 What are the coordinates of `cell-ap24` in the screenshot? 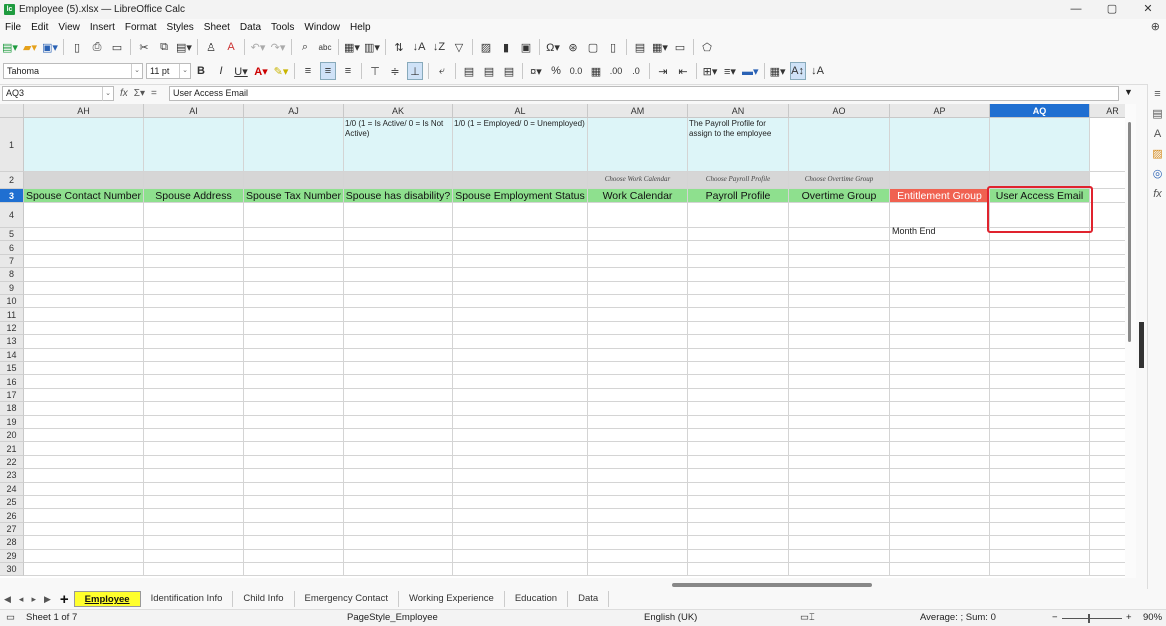 It's located at (940, 489).